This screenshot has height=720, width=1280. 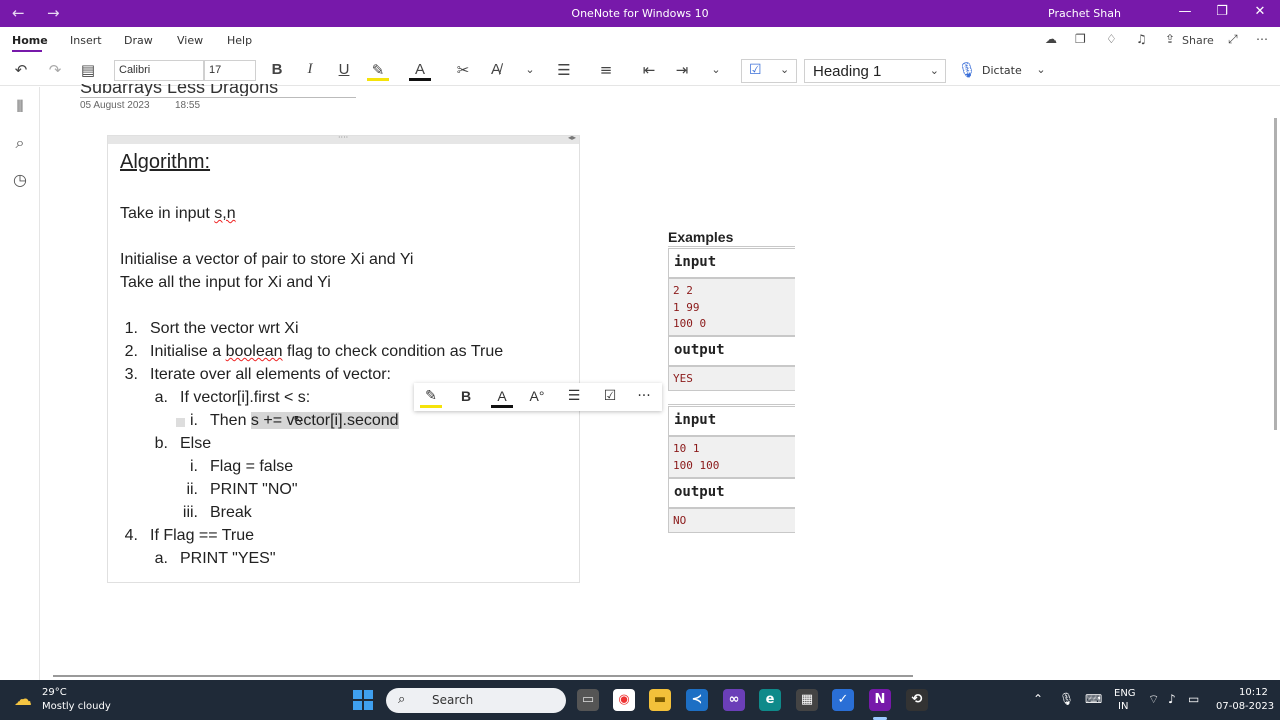 I want to click on list-item: Iterate over all elements of vector:, so click(x=270, y=375).